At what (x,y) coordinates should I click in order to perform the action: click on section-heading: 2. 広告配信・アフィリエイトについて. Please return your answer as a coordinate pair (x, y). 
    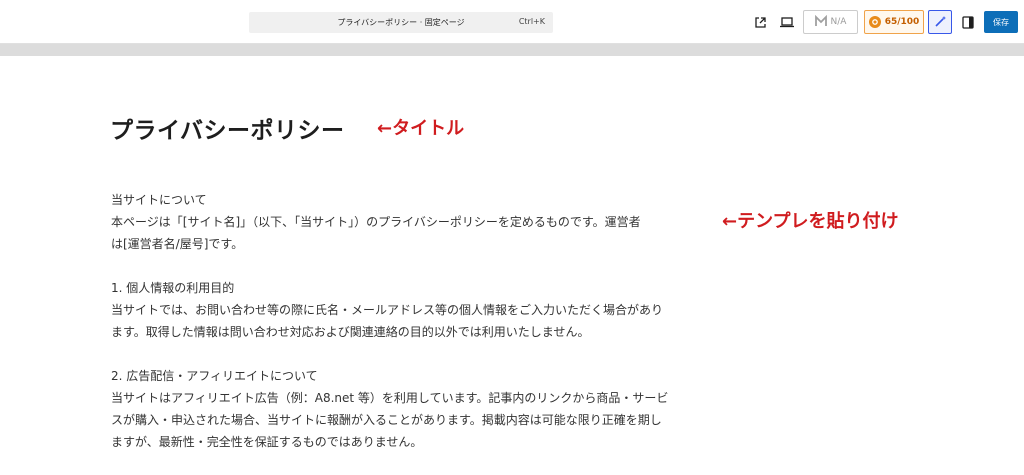
    Looking at the image, I should click on (214, 376).